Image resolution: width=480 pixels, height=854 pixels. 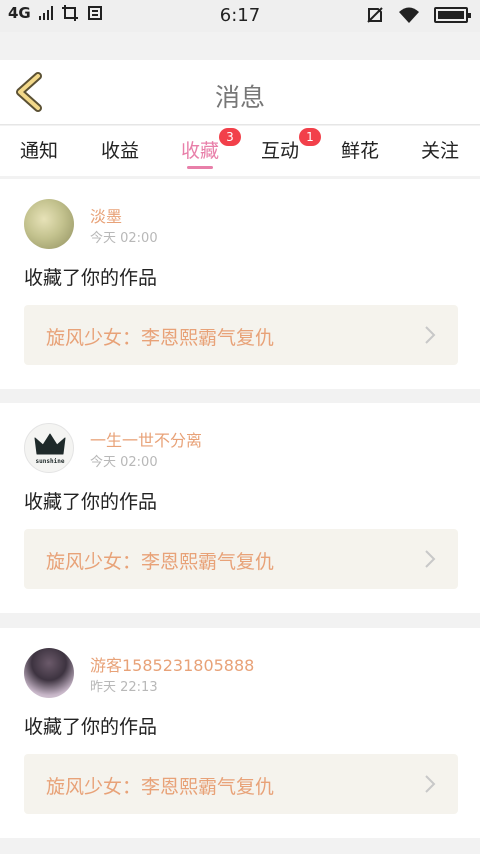 What do you see at coordinates (200, 151) in the screenshot?
I see `tab-label: 收藏` at bounding box center [200, 151].